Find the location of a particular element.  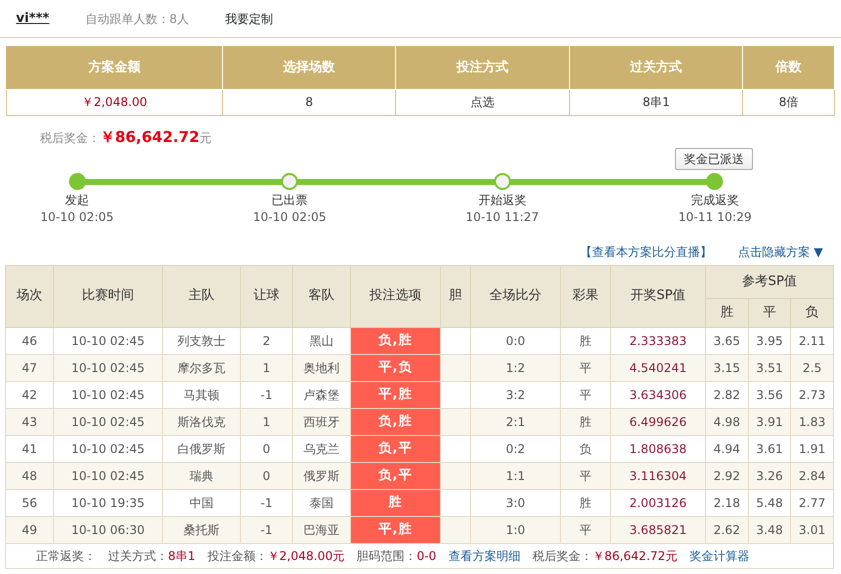

table-cell: 中国 is located at coordinates (201, 502).